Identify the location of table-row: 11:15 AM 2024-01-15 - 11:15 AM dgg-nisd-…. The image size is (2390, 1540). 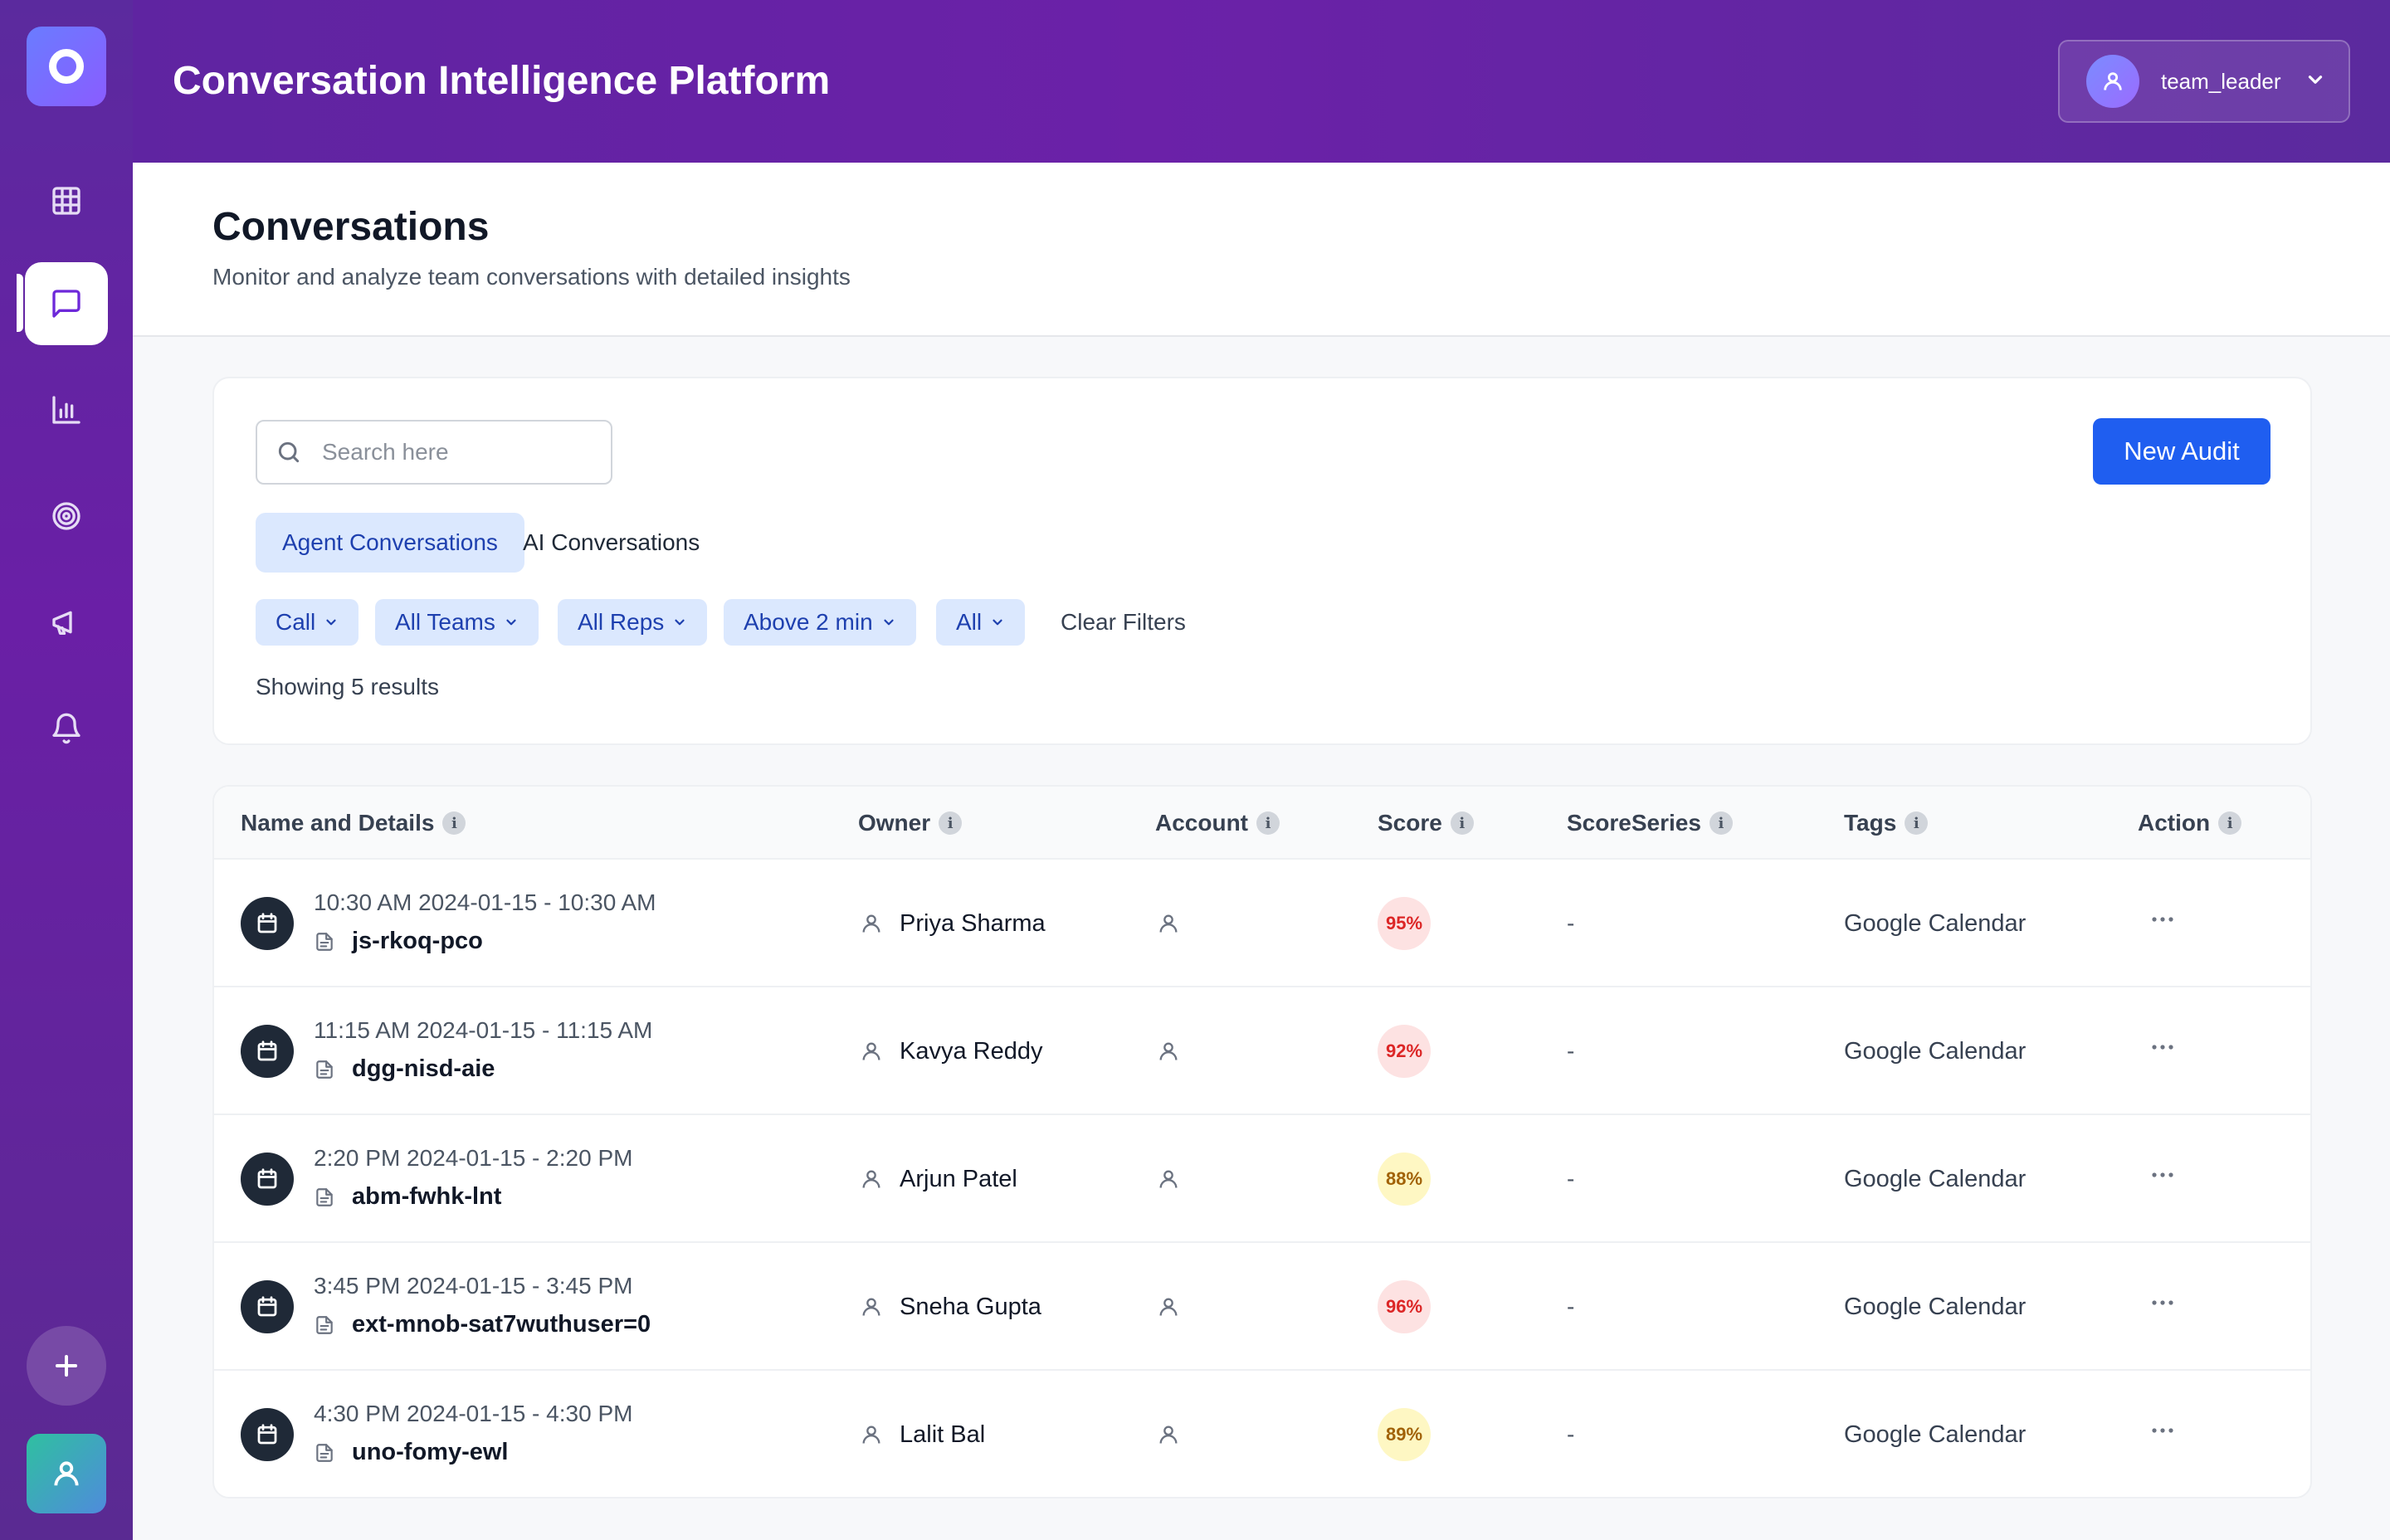
(1262, 1051).